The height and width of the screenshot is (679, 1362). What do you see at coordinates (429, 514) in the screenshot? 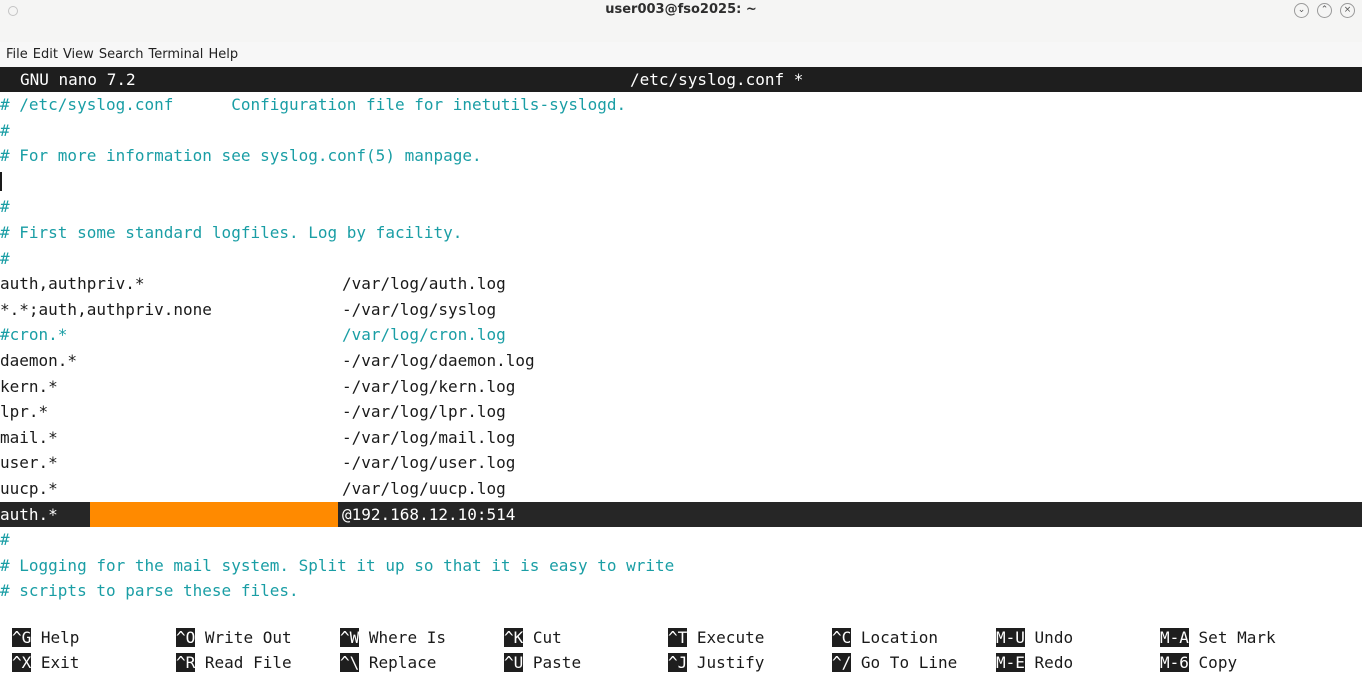
I see `line-action: @192.168.12.10:514` at bounding box center [429, 514].